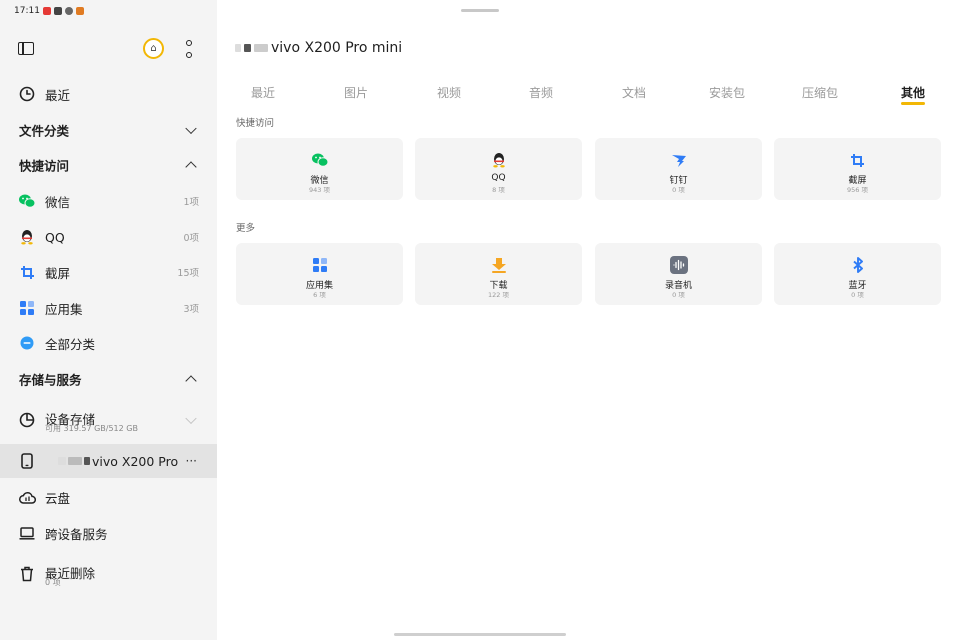 This screenshot has height=640, width=960. What do you see at coordinates (319, 190) in the screenshot?
I see `card-count: 943 项` at bounding box center [319, 190].